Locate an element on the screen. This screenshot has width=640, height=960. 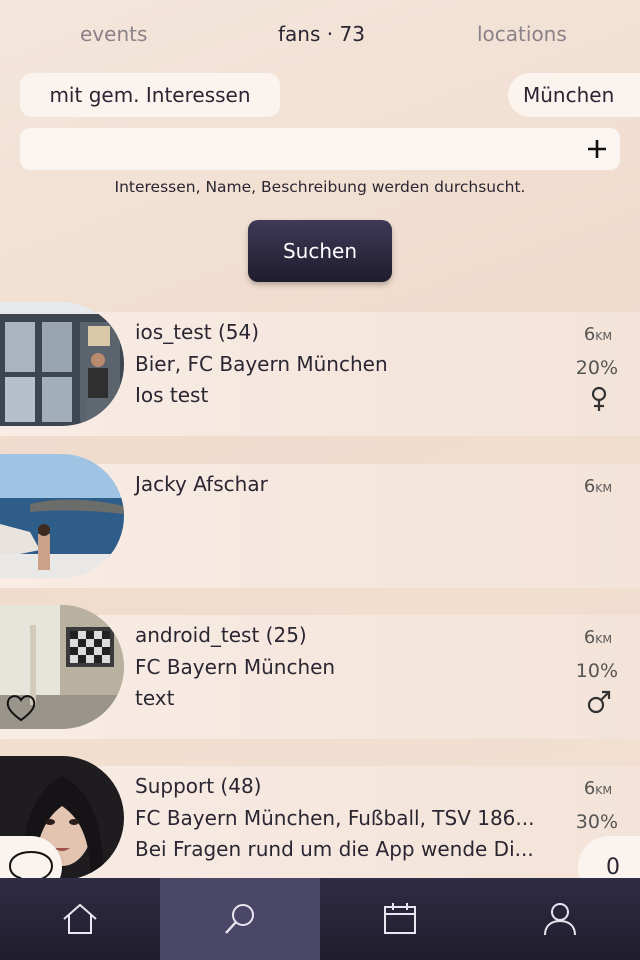
tab-fans: fans · 73 is located at coordinates (321, 34).